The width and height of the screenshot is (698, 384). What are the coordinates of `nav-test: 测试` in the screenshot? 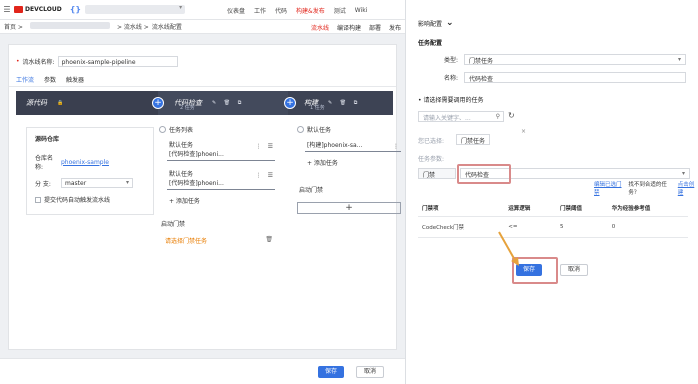 It's located at (340, 10).